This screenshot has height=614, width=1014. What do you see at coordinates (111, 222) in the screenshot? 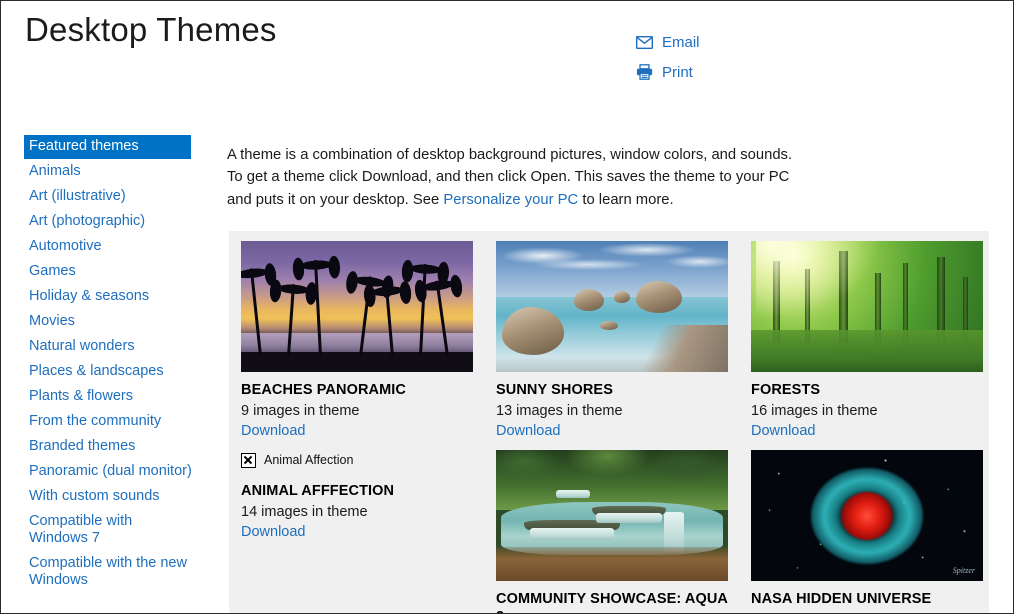
I see `sidebar-item-art-photographic: Art (photographic)` at bounding box center [111, 222].